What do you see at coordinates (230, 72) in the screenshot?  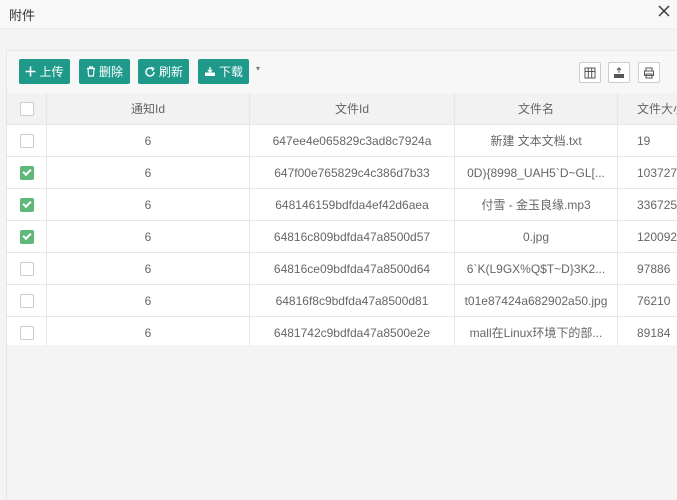 I see `download-label: 下载` at bounding box center [230, 72].